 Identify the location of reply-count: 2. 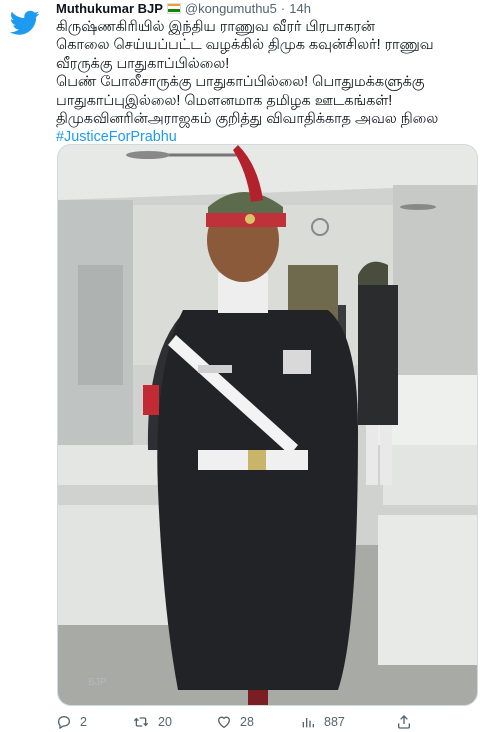
(83, 722).